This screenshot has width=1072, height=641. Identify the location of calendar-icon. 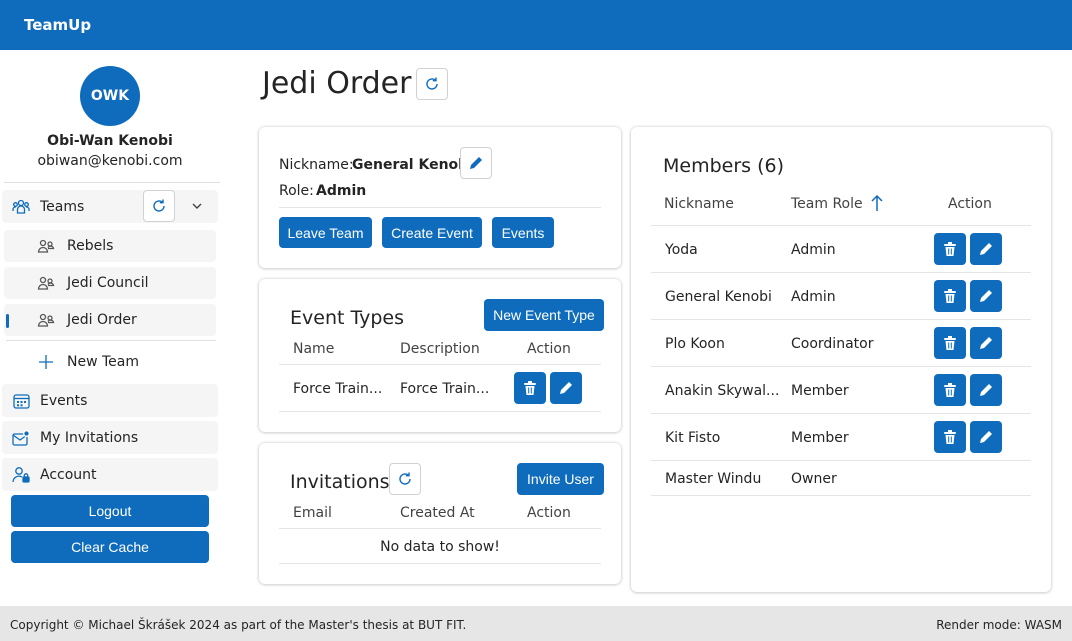
(21, 401).